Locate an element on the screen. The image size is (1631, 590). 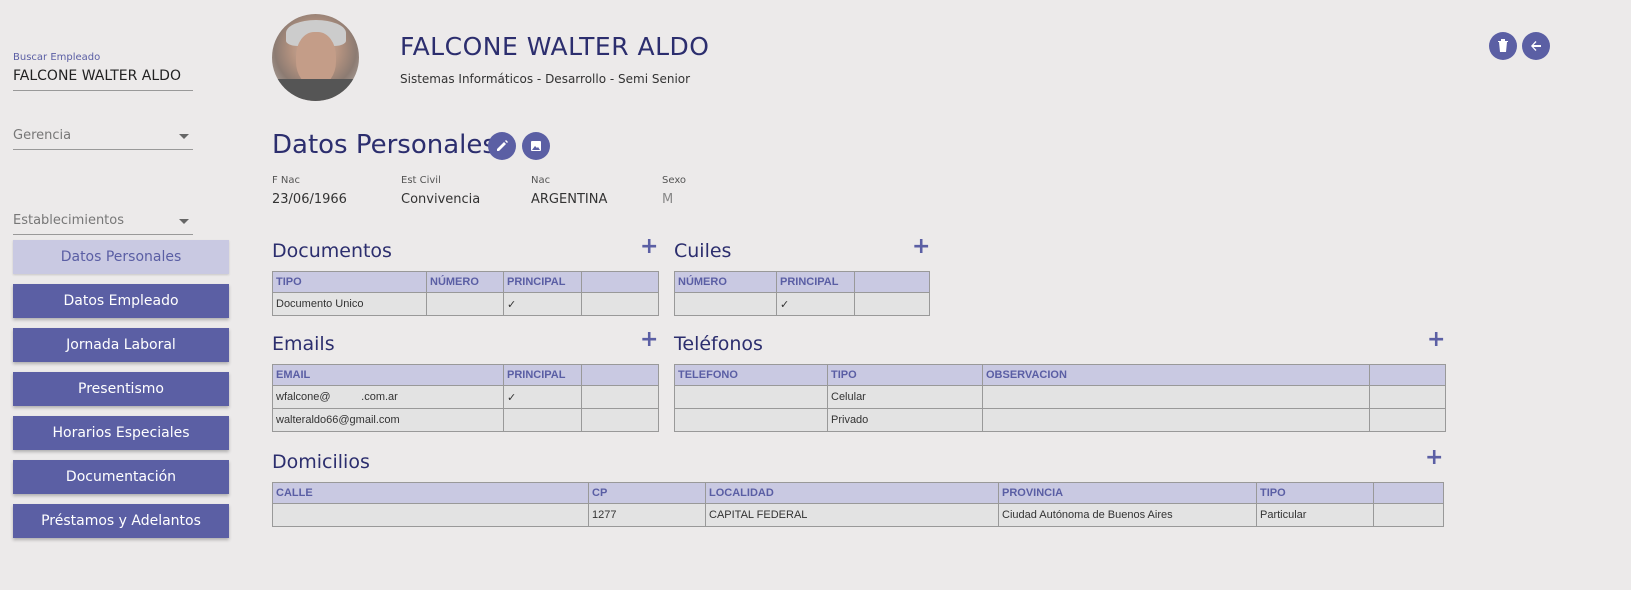
image-icon is located at coordinates (536, 146).